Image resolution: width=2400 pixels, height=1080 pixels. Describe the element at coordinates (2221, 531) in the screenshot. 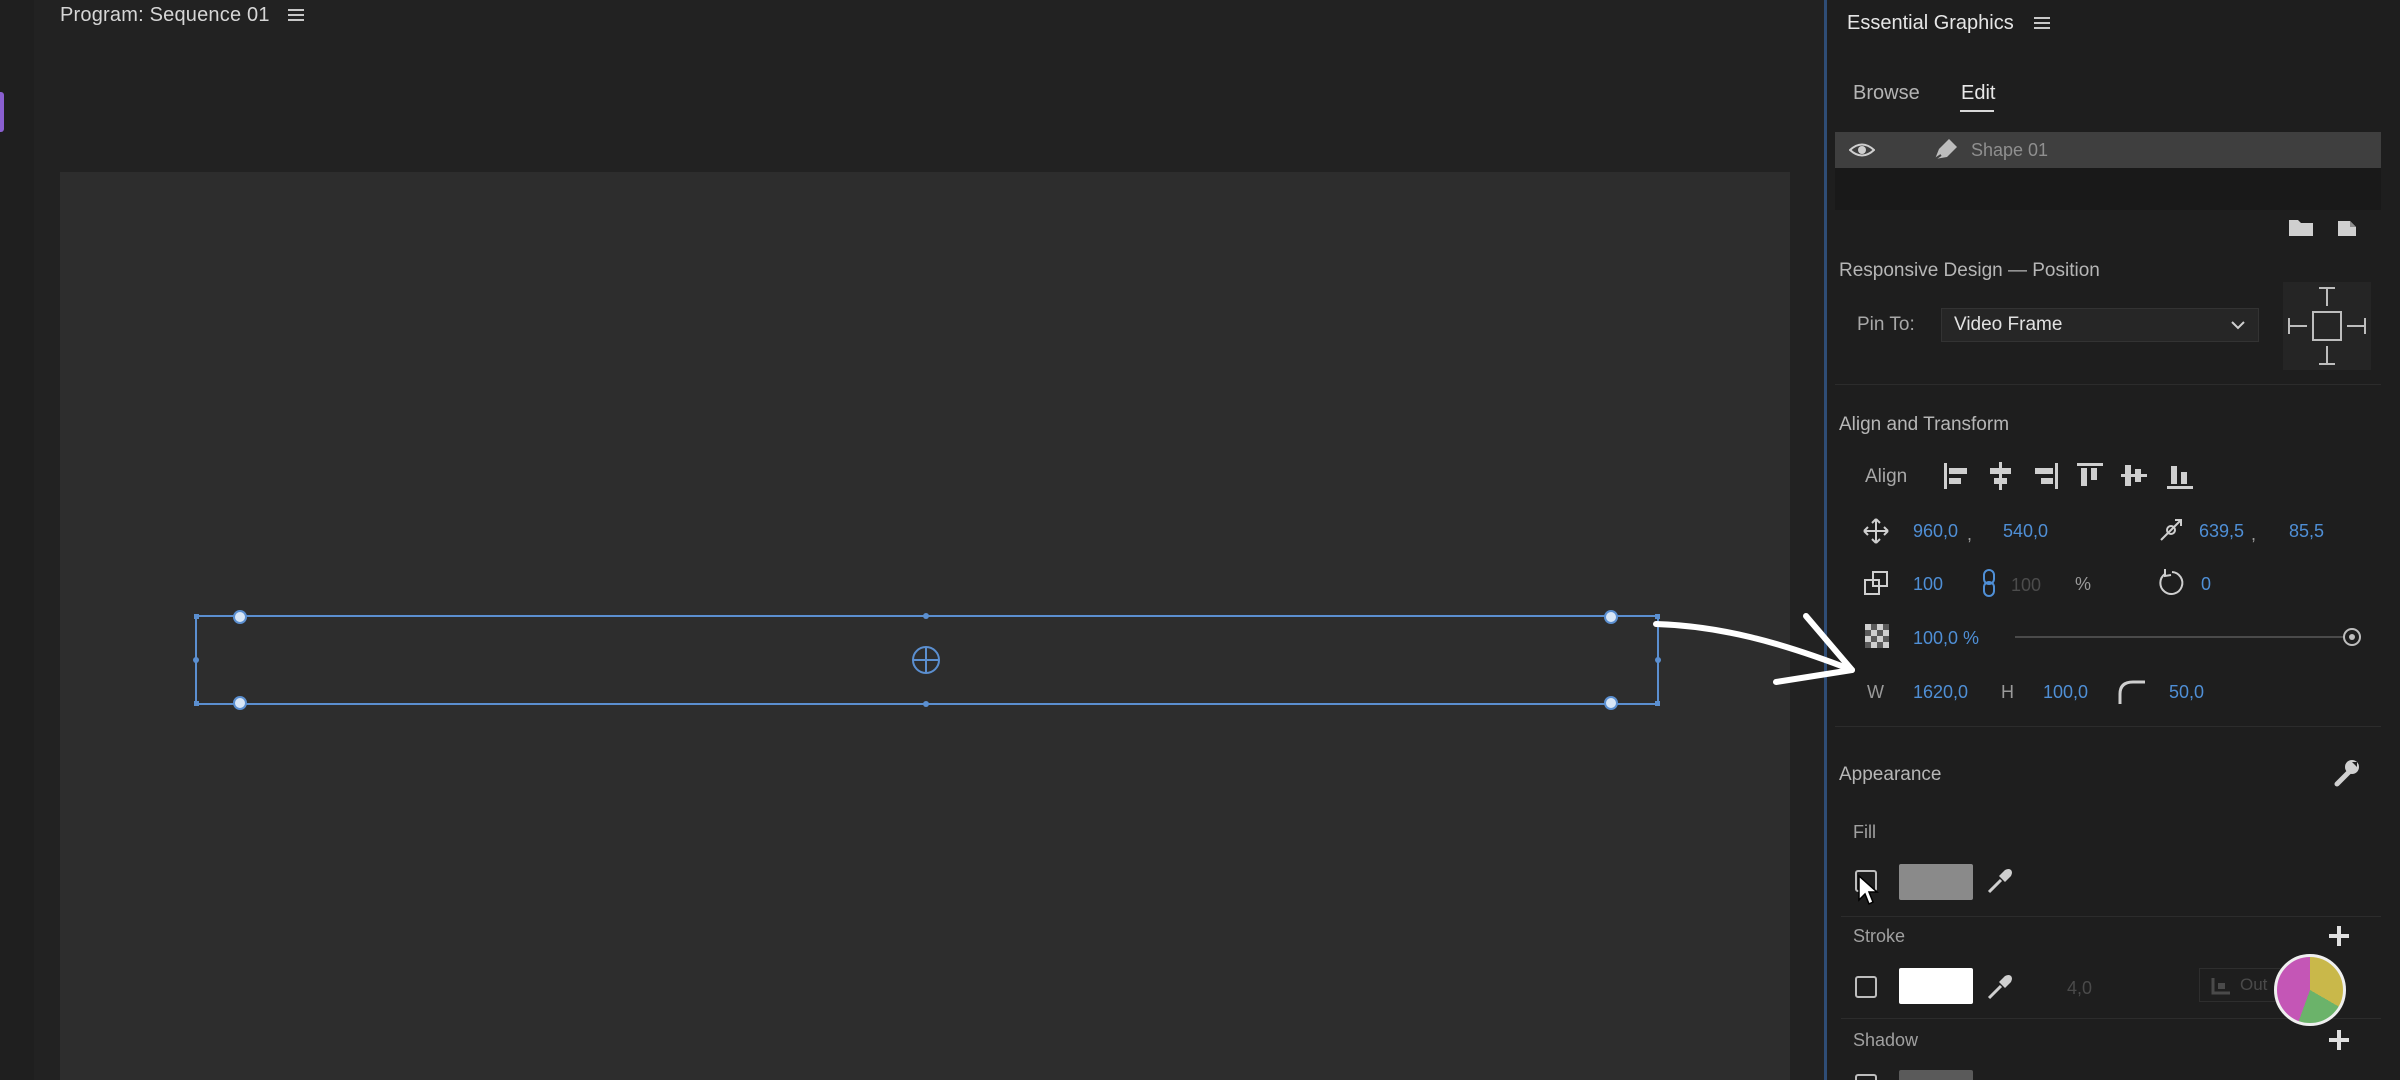

I see `anchor-x-value: 639,5` at that location.